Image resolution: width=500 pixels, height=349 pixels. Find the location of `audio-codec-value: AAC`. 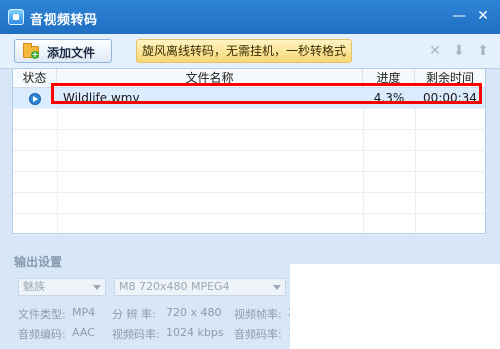

audio-codec-value: AAC is located at coordinates (83, 332).